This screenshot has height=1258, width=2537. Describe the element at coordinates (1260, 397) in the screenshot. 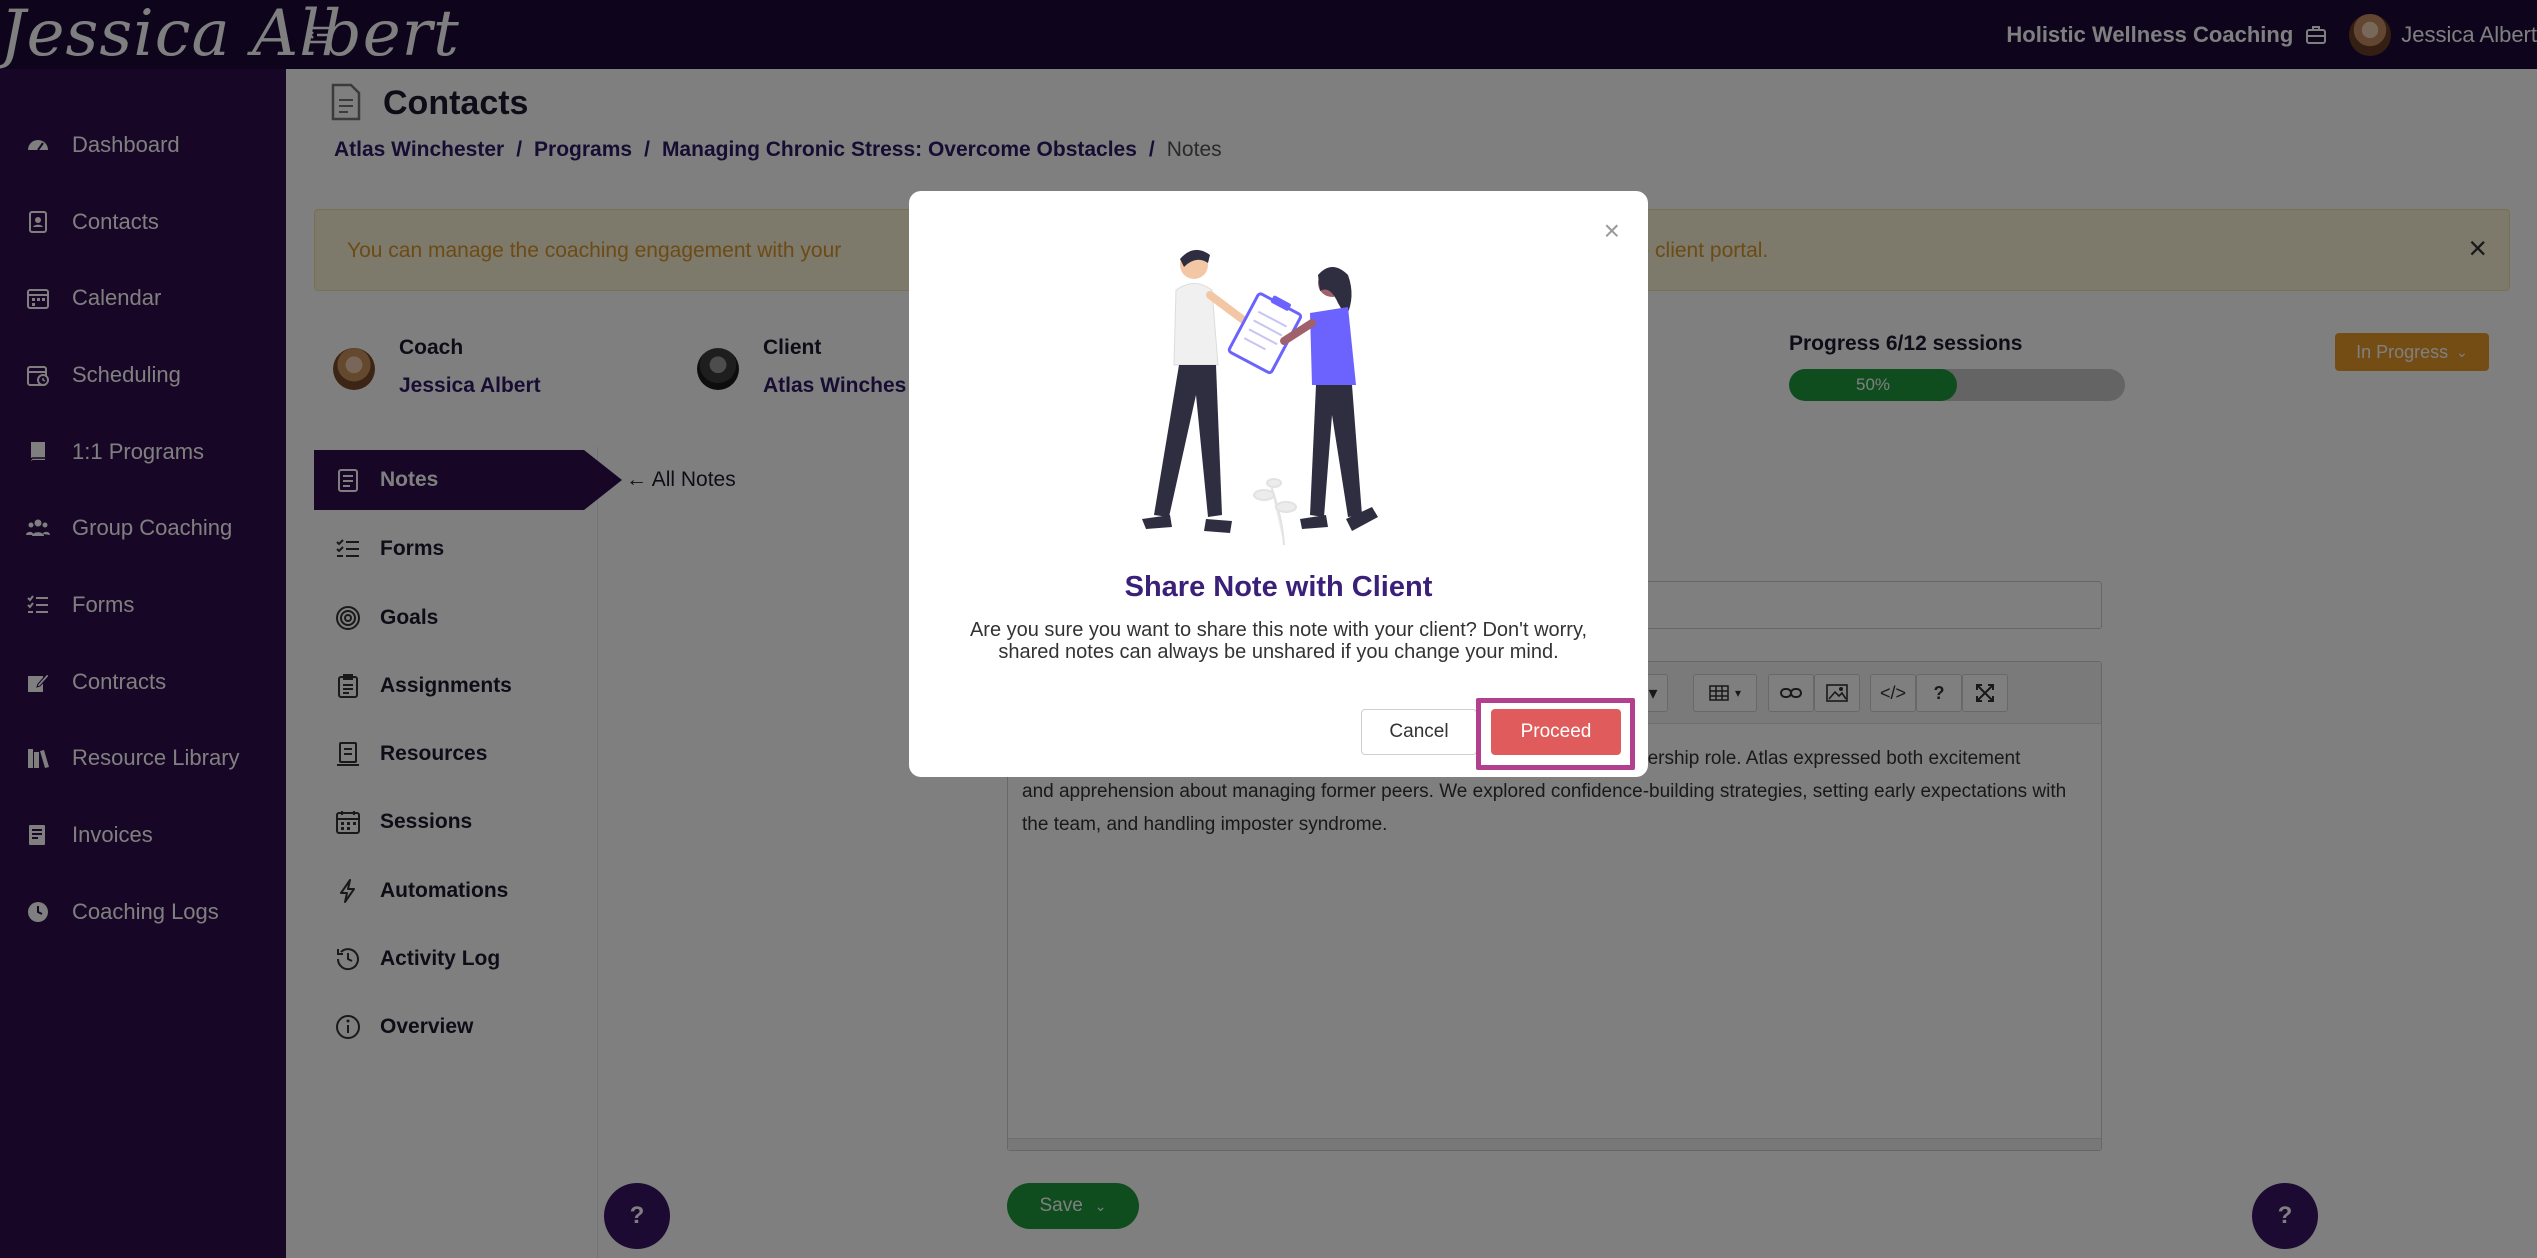

I see `sharing-illustration` at that location.